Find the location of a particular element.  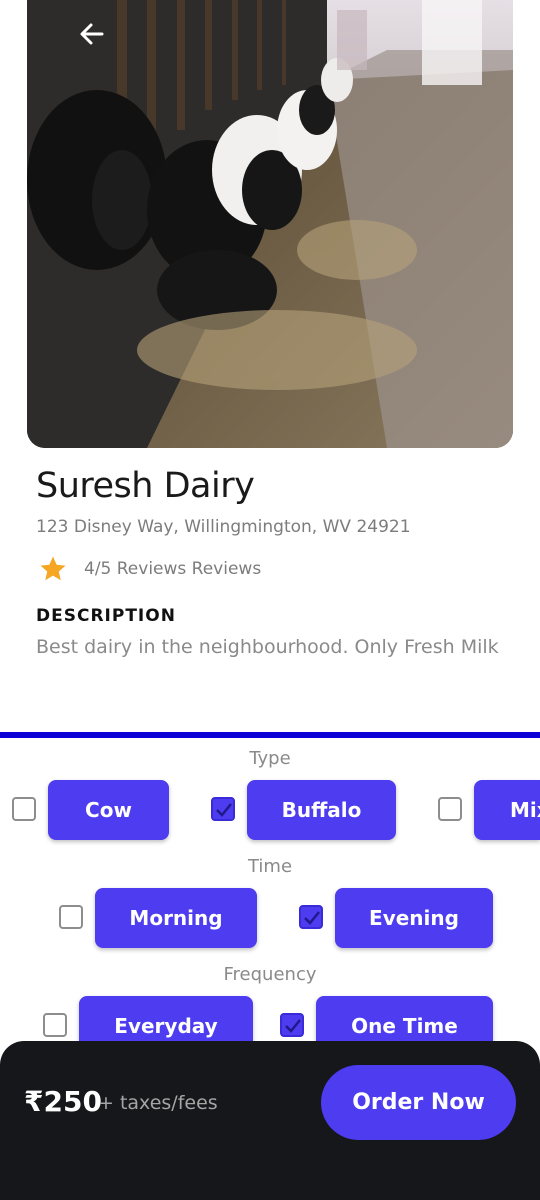

checkbox-mix is located at coordinates (450, 809).